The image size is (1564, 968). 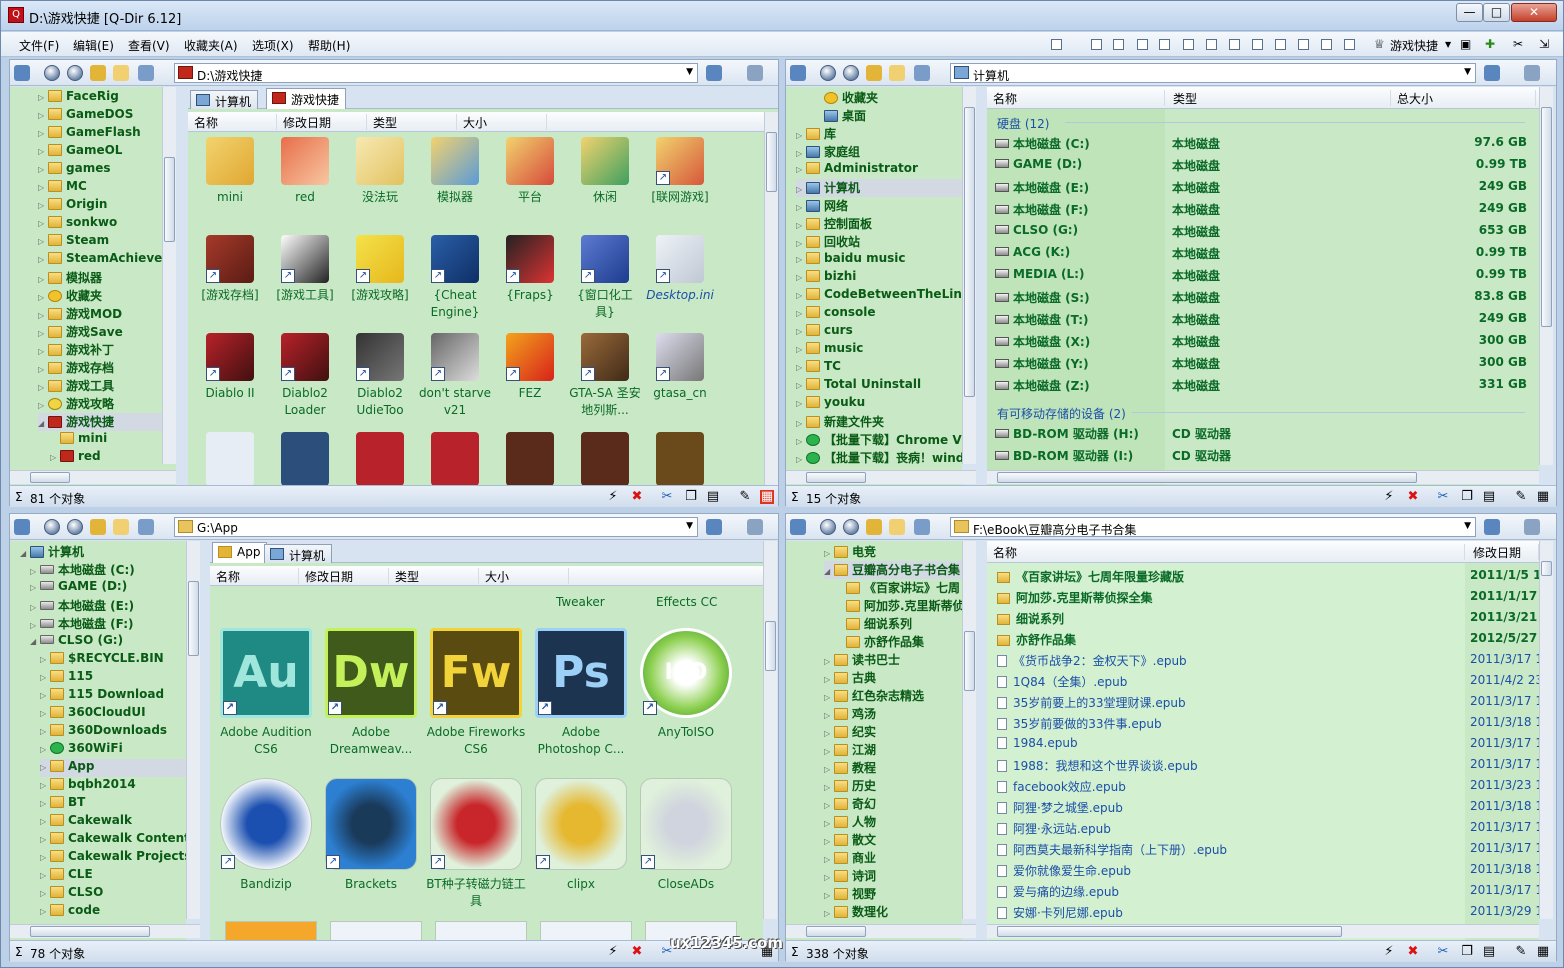 I want to click on file-row: 爱你就像爱生命.epub 2011/3/18 1, so click(x=1263, y=869).